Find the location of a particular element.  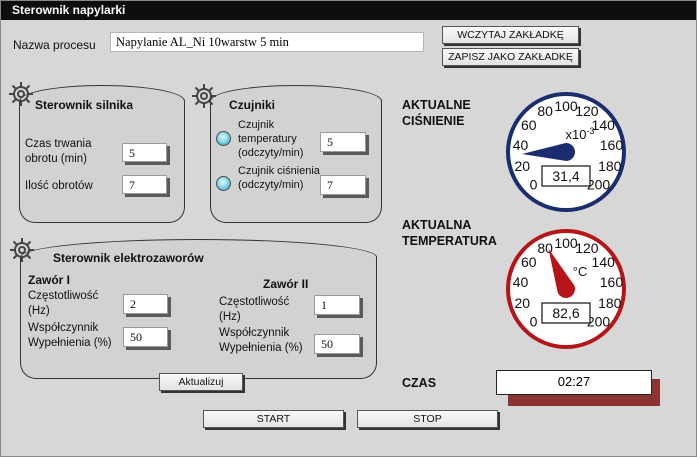

window-title: Sterownik napylarki is located at coordinates (348, 10).